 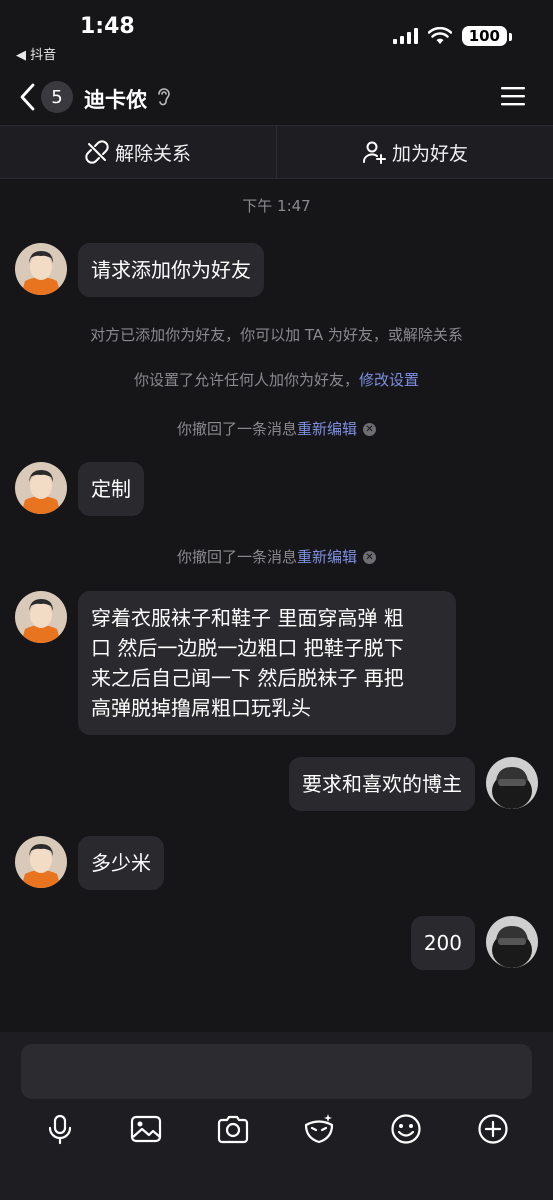 What do you see at coordinates (152, 153) in the screenshot?
I see `remove-relation-label: 解除关系` at bounding box center [152, 153].